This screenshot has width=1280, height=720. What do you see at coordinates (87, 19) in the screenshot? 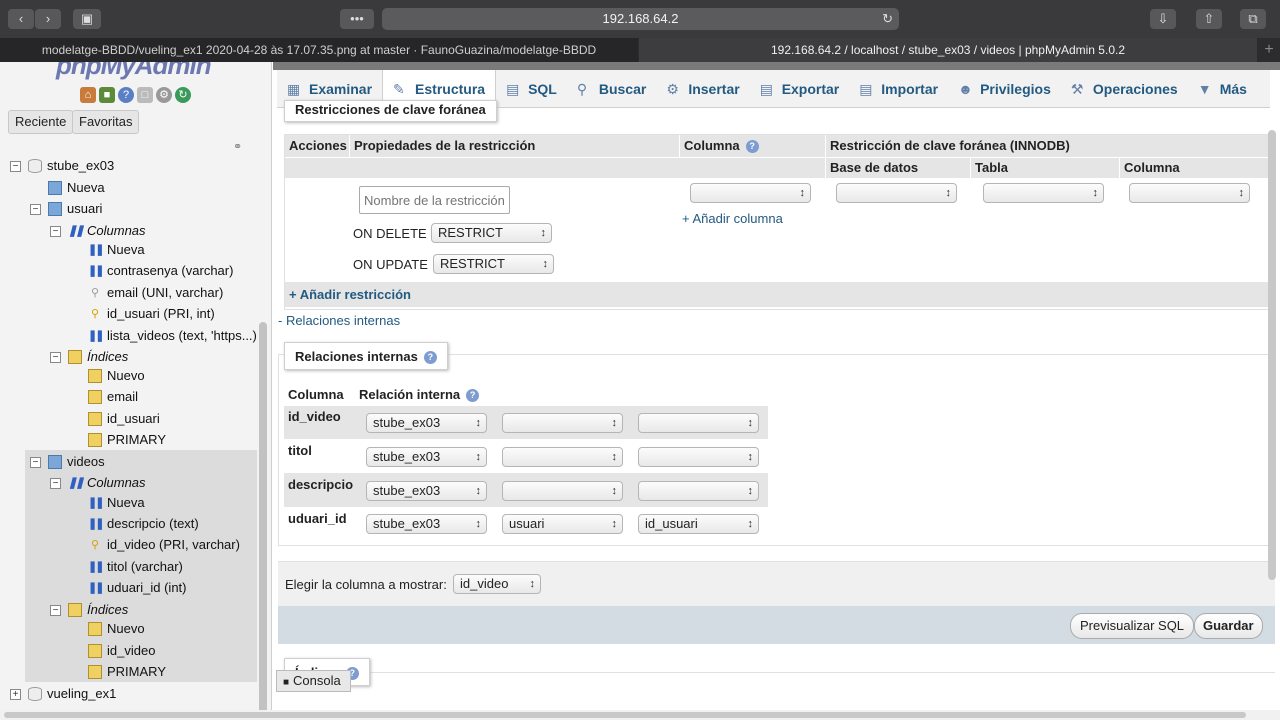
I see `sidebar-toggle-icon: ▣` at bounding box center [87, 19].